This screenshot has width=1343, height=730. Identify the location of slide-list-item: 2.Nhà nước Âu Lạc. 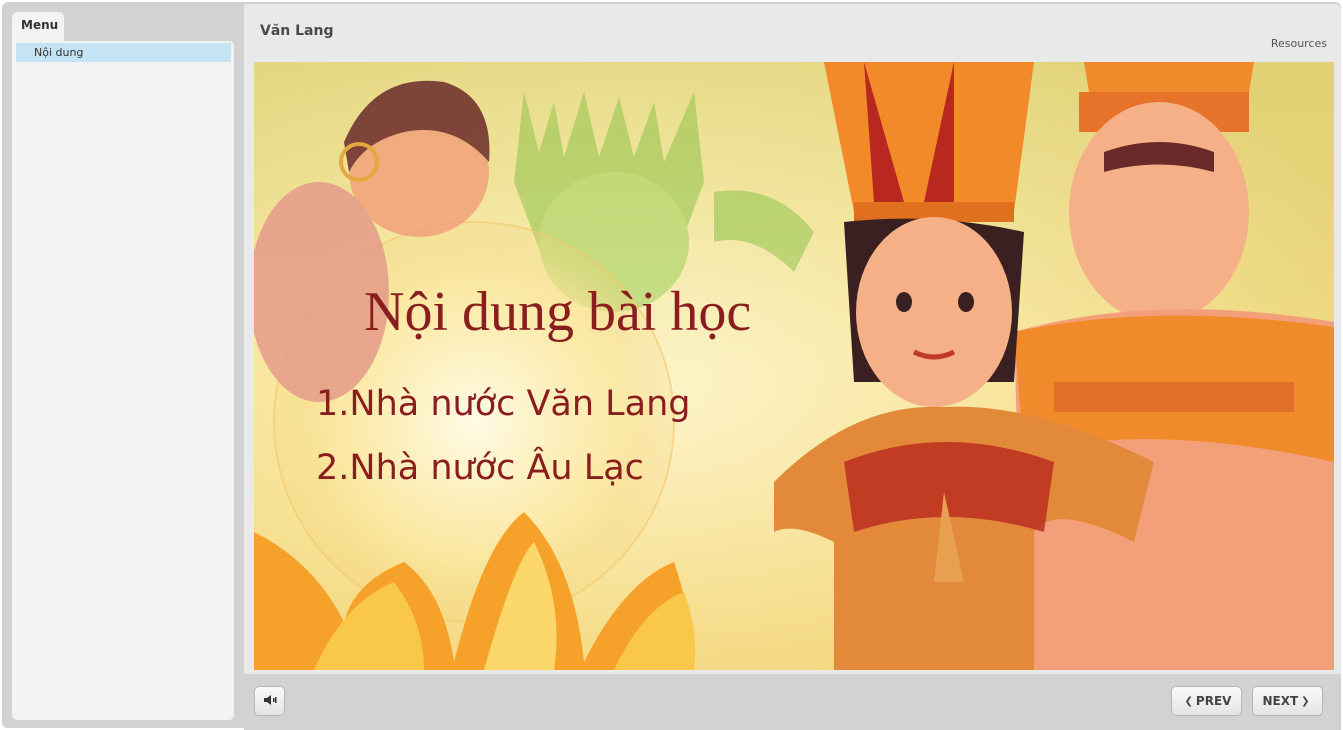
(480, 468).